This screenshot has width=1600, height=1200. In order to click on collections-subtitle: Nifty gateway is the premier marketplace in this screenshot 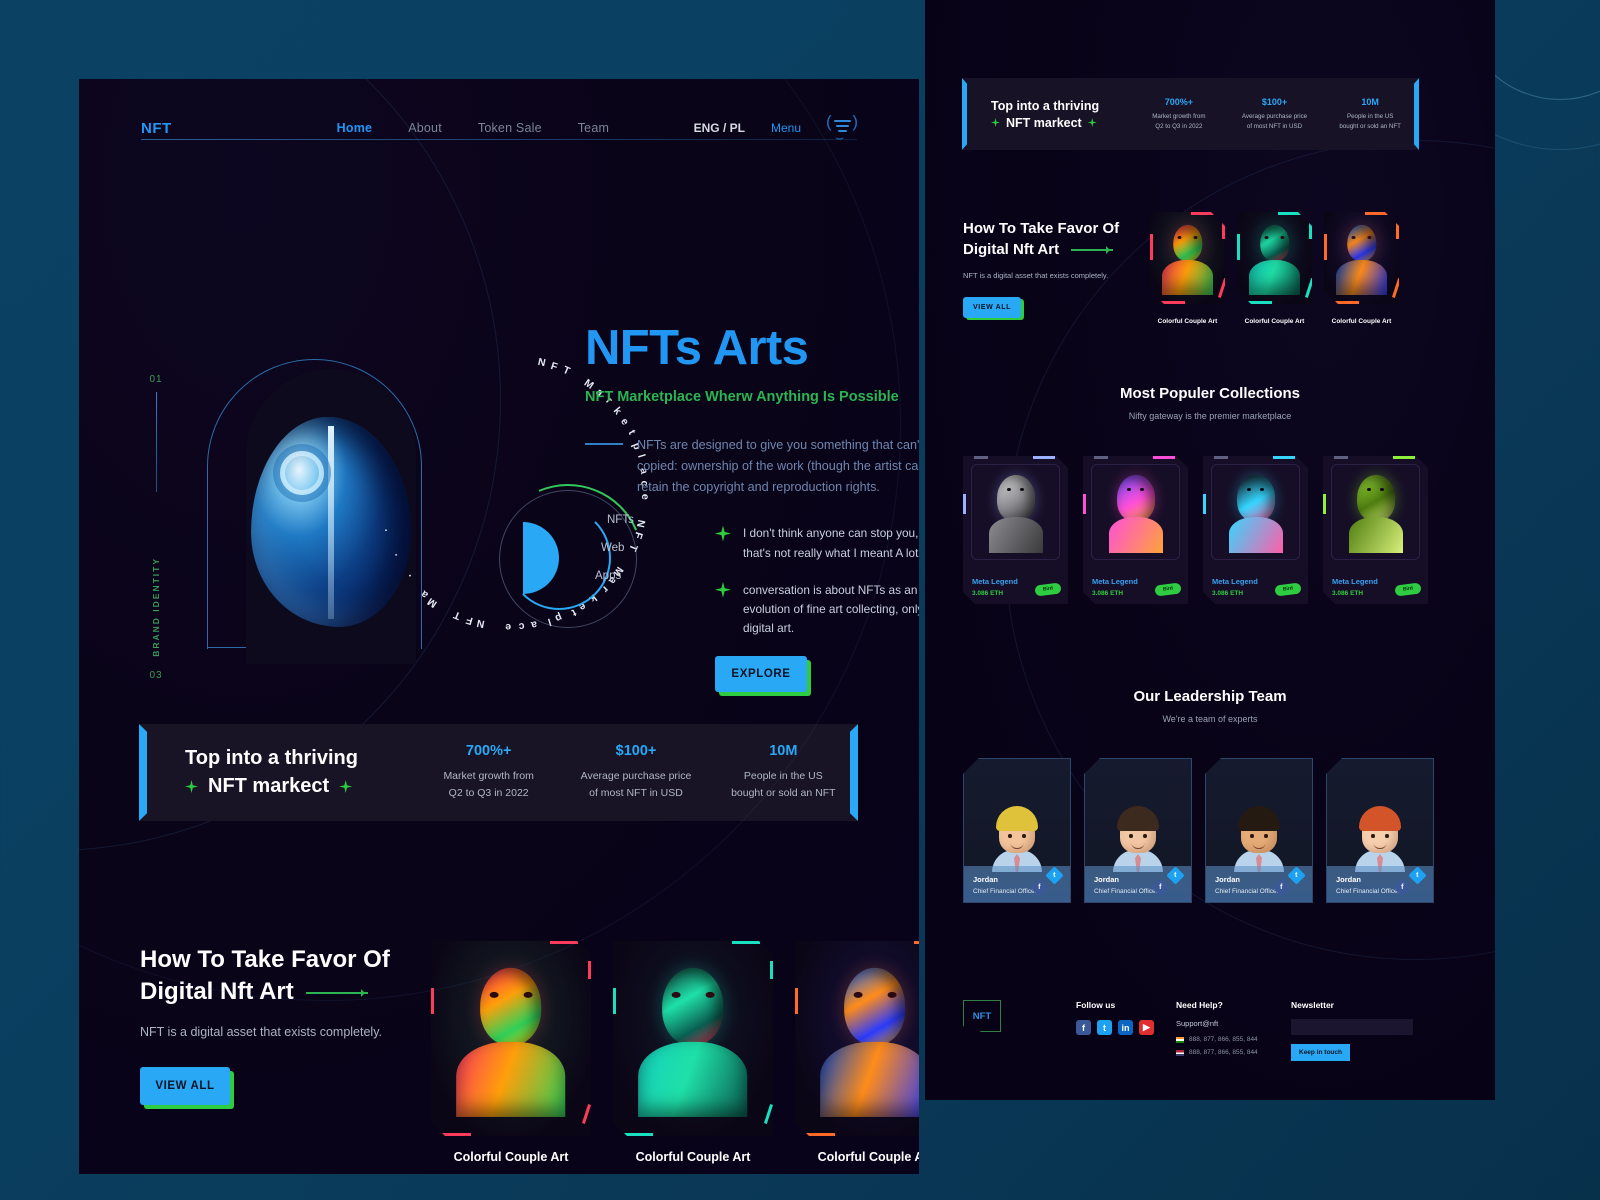, I will do `click(1210, 416)`.